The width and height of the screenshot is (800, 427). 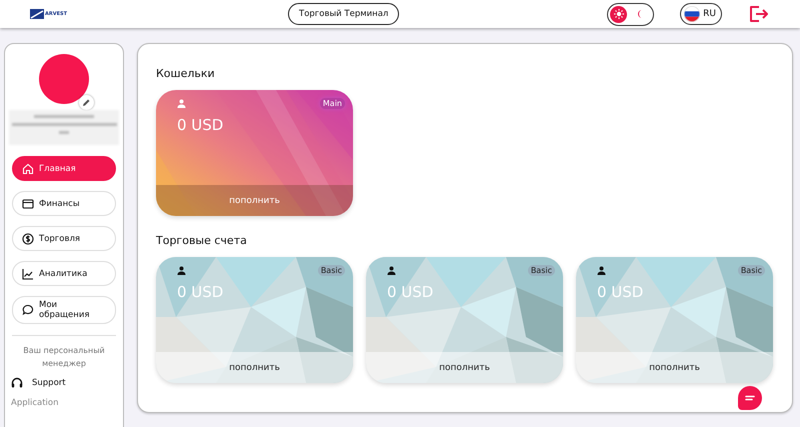 What do you see at coordinates (619, 14) in the screenshot?
I see `sun-icon` at bounding box center [619, 14].